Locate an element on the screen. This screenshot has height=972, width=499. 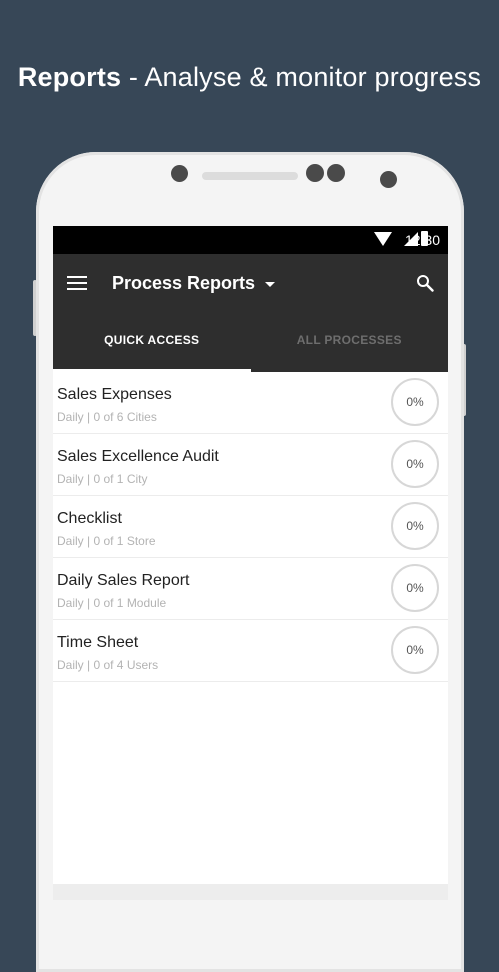
report-name: Sales Excellence Audit is located at coordinates (138, 456).